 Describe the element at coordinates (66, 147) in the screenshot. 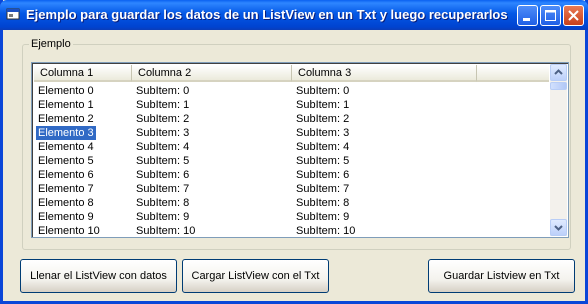

I see `cell-col1: Elemento 4` at that location.